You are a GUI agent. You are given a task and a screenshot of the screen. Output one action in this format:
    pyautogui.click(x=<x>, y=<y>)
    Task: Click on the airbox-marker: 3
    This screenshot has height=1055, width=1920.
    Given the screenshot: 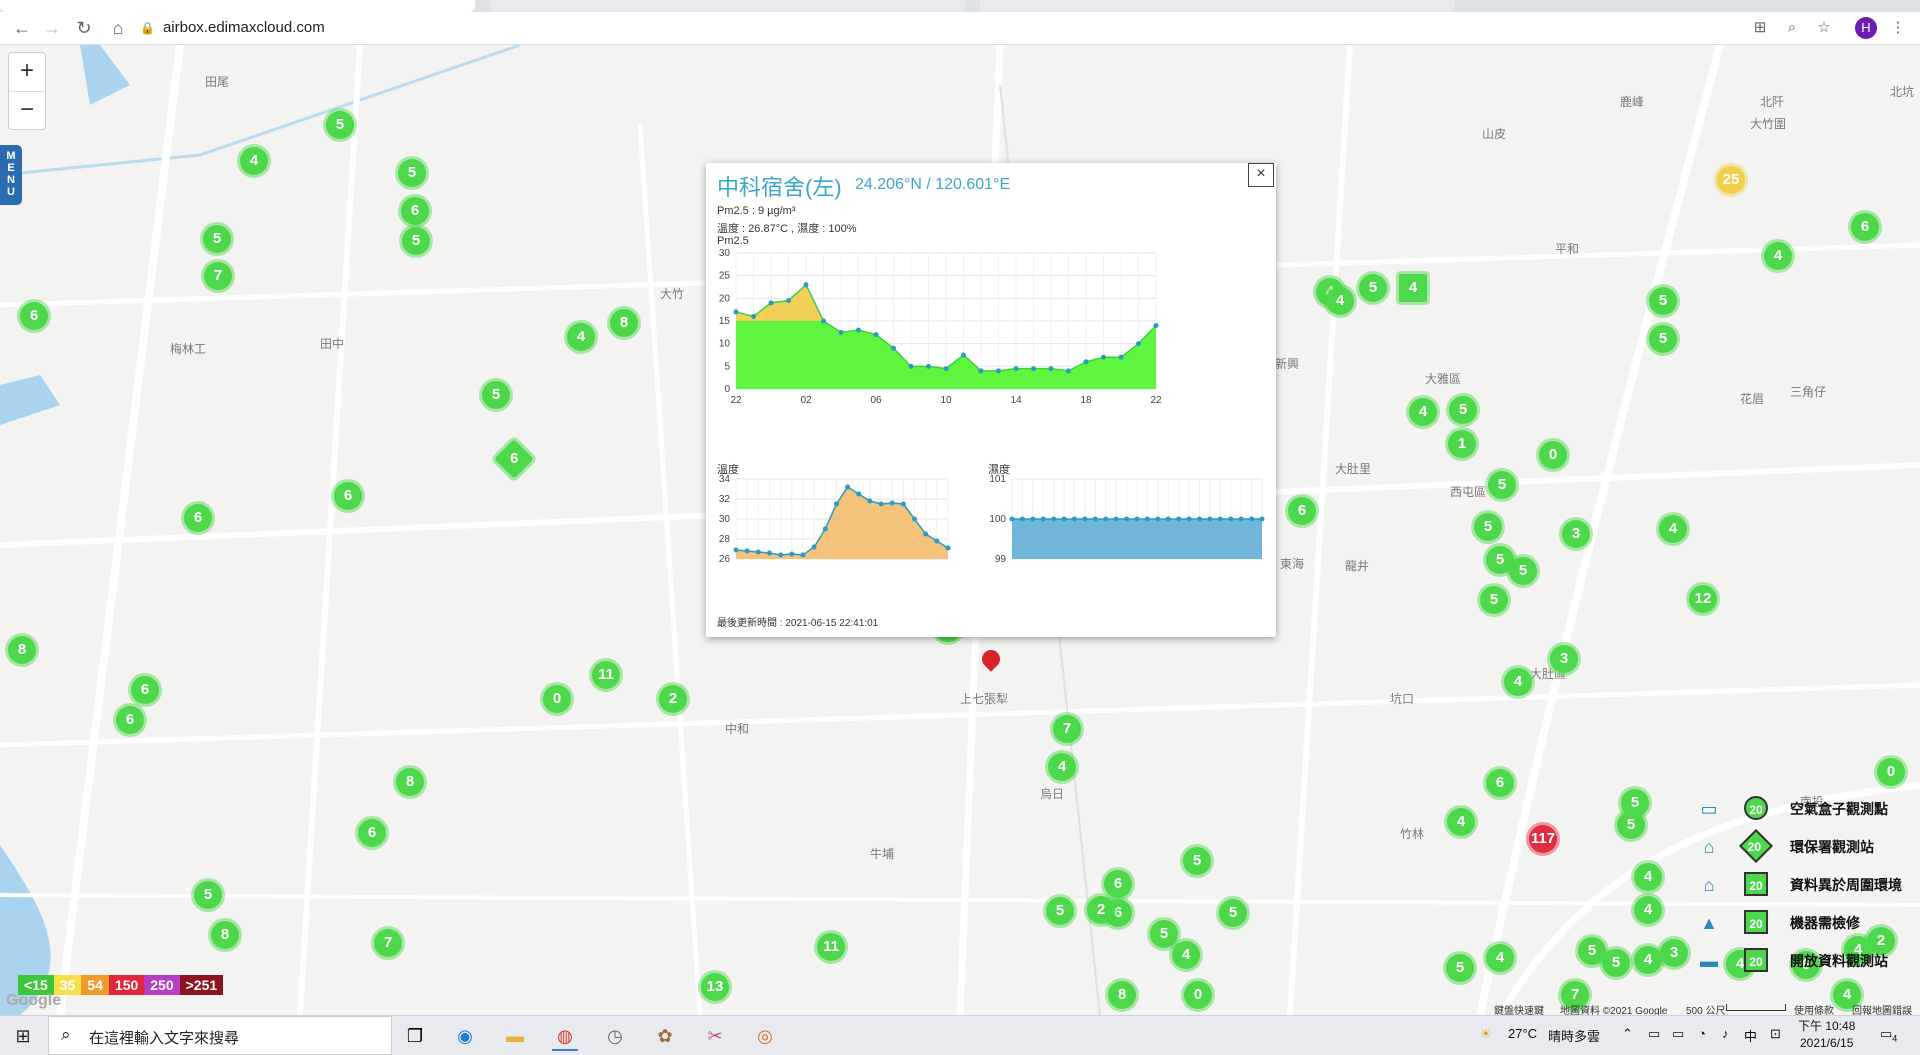 What is the action you would take?
    pyautogui.click(x=1576, y=534)
    